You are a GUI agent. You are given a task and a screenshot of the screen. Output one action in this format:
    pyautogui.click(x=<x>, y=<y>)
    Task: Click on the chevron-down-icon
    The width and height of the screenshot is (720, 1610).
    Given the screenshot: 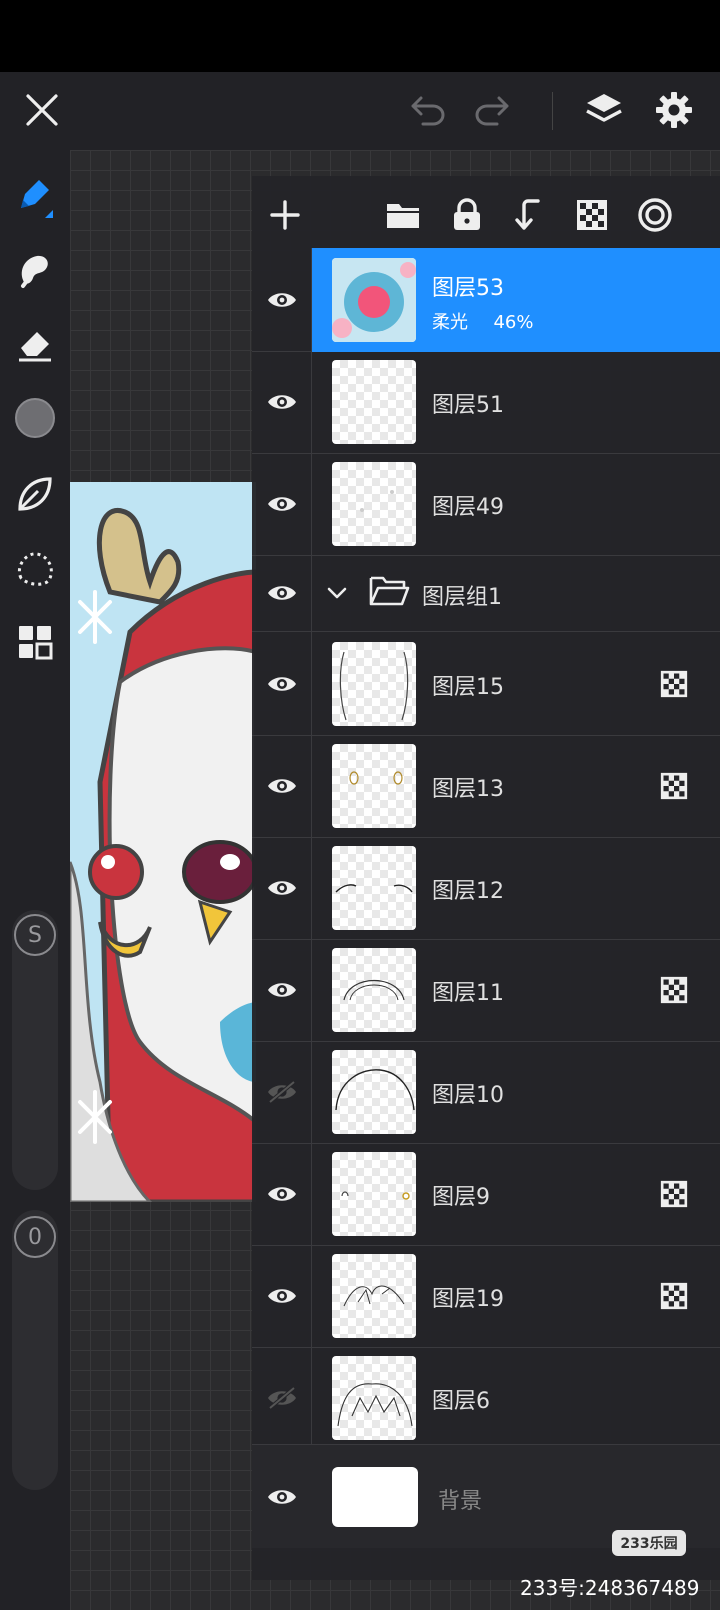 What is the action you would take?
    pyautogui.click(x=337, y=593)
    